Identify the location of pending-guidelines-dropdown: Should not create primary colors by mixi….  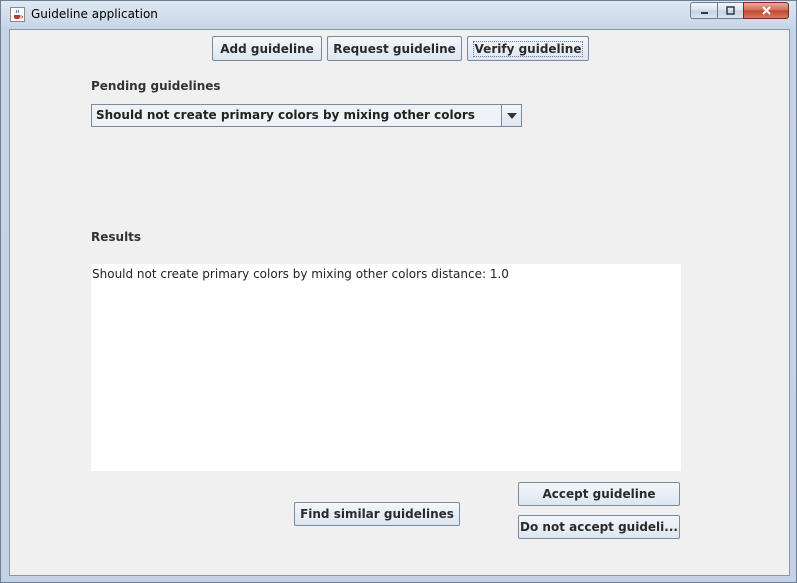
(306, 115).